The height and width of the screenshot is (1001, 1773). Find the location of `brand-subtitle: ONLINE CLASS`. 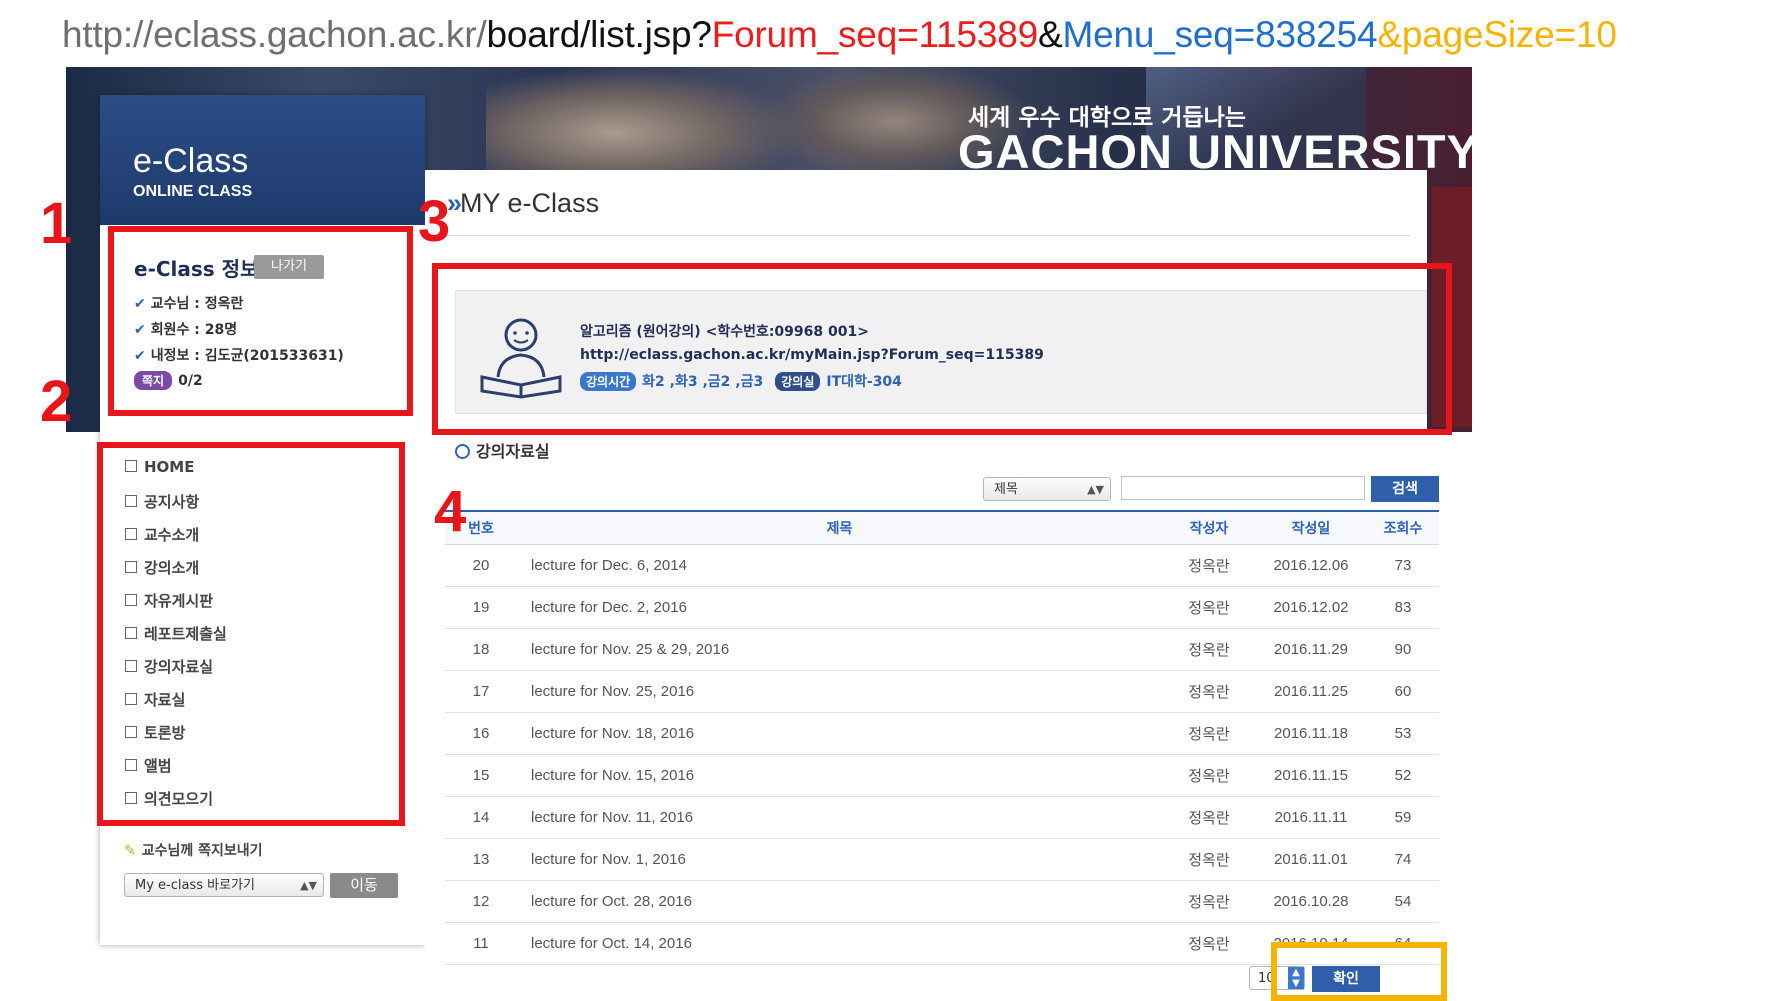

brand-subtitle: ONLINE CLASS is located at coordinates (193, 191).